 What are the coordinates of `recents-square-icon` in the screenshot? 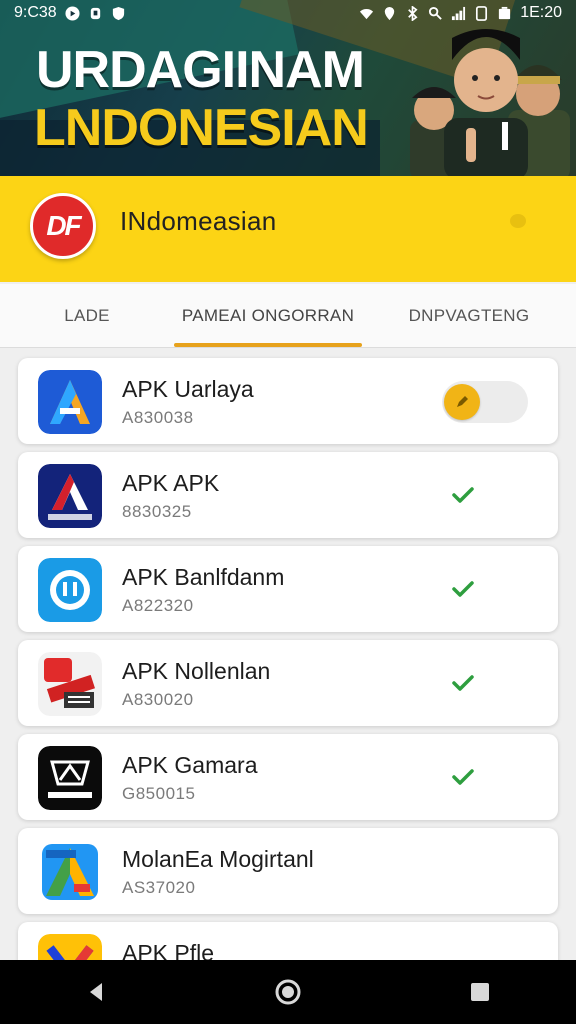 It's located at (480, 992).